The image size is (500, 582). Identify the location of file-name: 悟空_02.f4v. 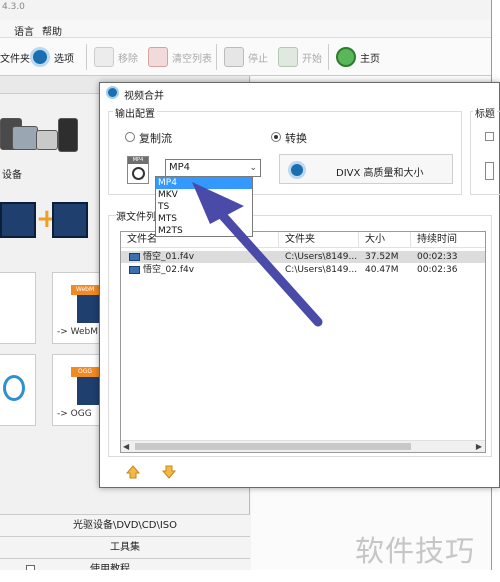
(169, 270).